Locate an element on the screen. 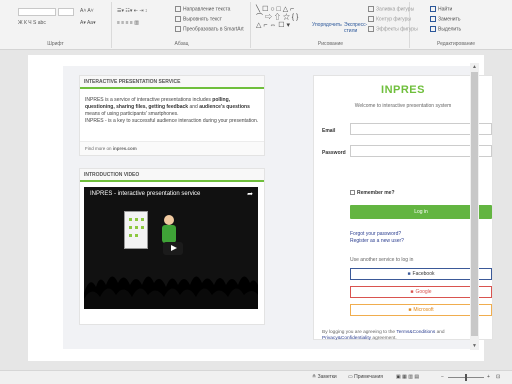  inpres-logo: INPRES is located at coordinates (403, 90).